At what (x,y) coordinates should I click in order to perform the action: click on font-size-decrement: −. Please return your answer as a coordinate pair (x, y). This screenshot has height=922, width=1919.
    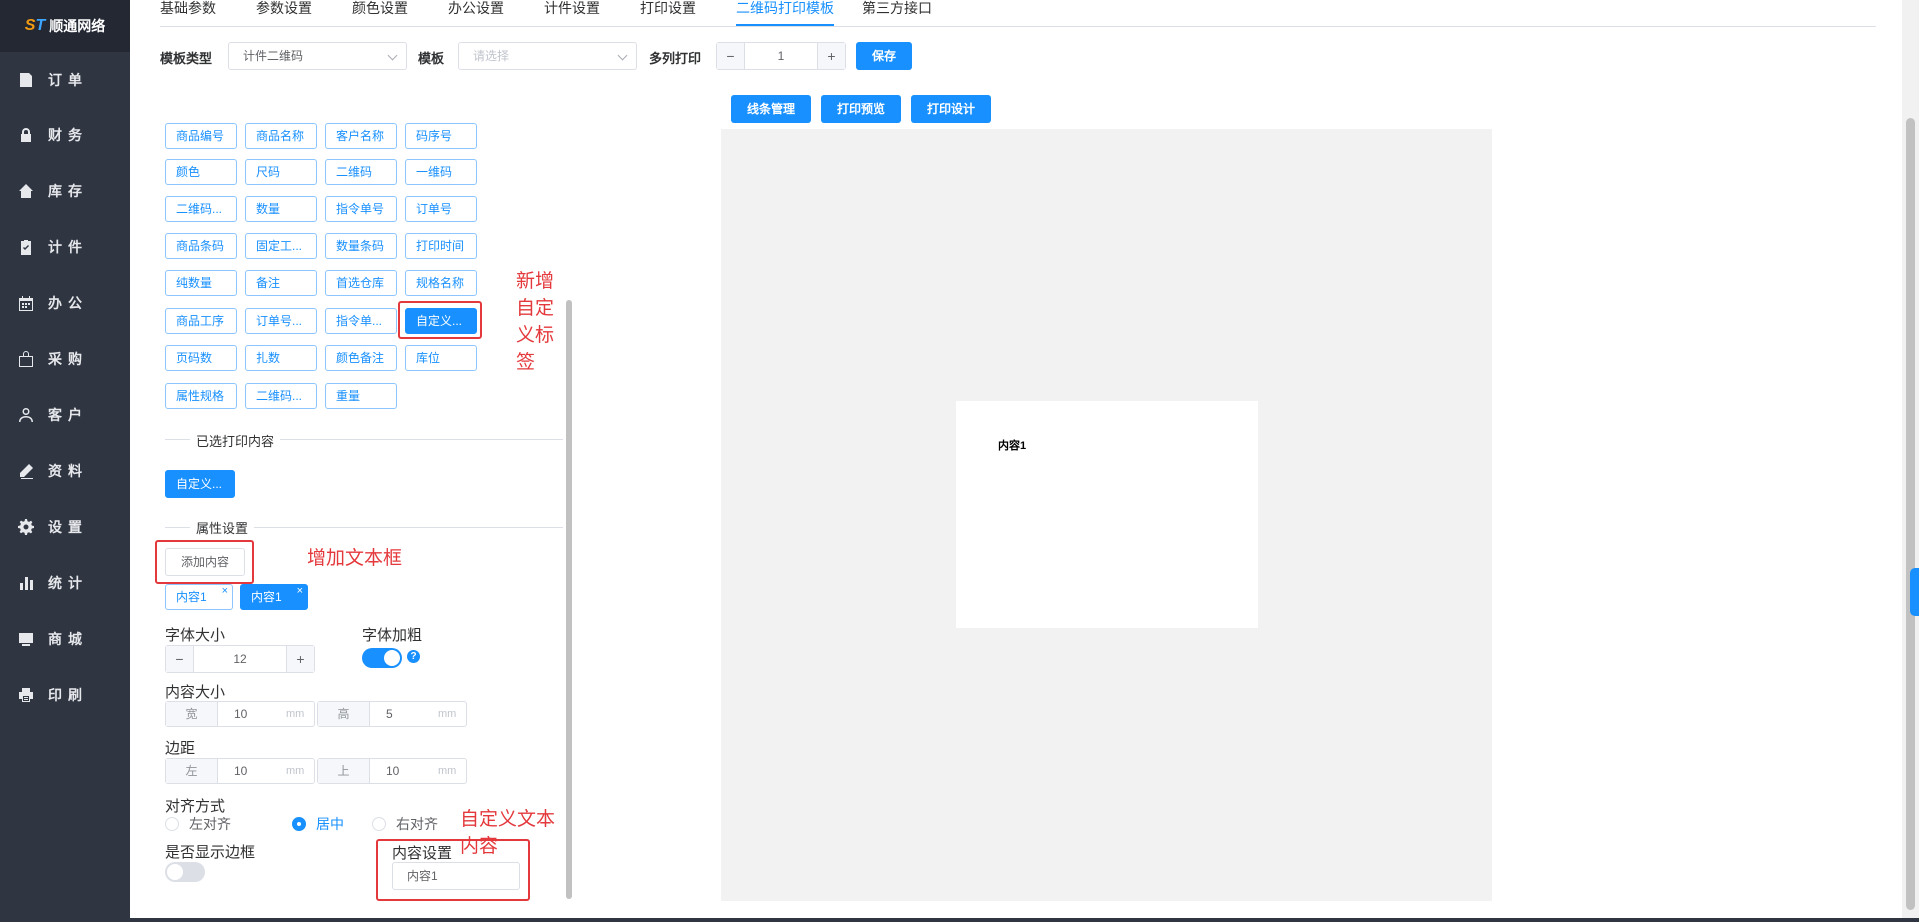
    Looking at the image, I should click on (180, 659).